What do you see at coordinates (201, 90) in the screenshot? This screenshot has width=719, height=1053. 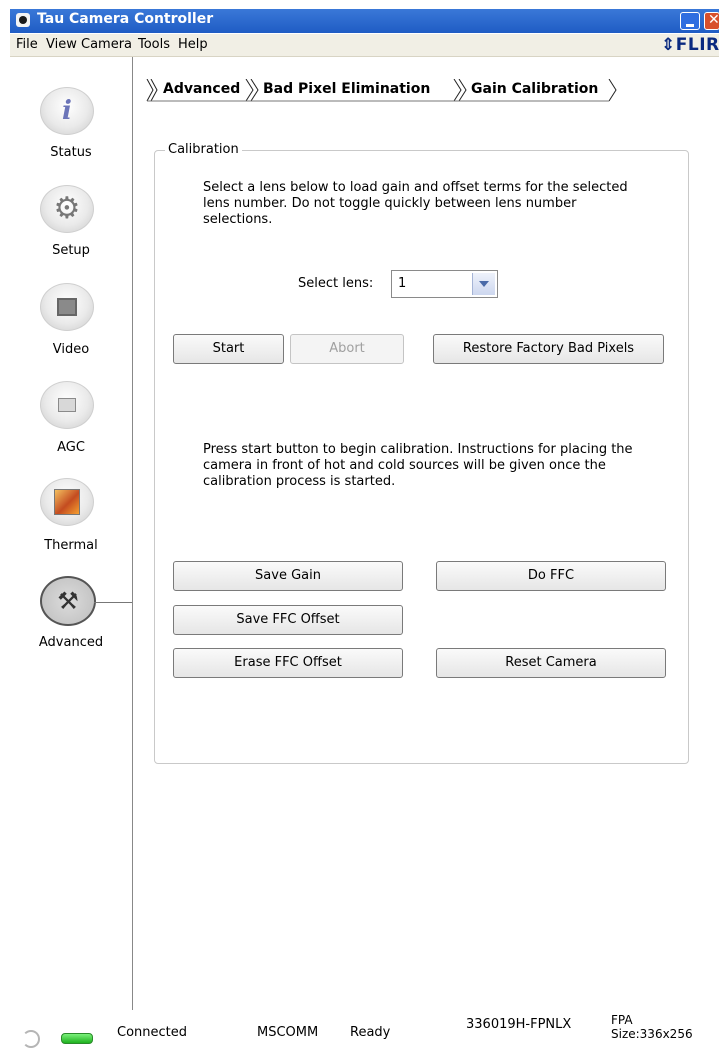 I see `breadcrumb-advanced: Advanced` at bounding box center [201, 90].